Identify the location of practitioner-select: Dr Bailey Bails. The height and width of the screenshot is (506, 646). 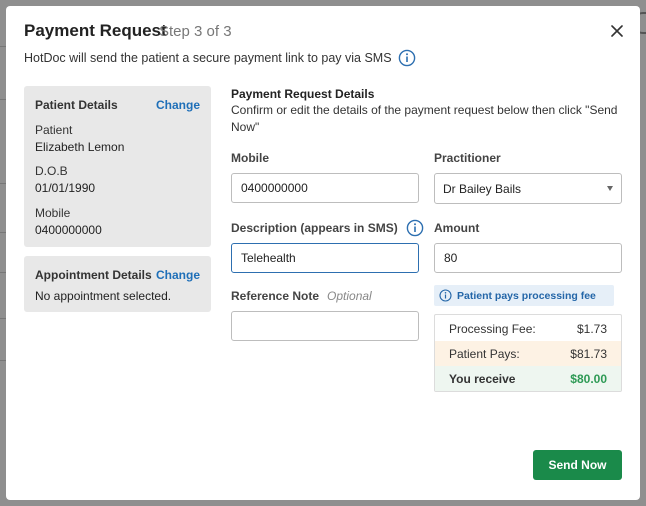
(528, 188).